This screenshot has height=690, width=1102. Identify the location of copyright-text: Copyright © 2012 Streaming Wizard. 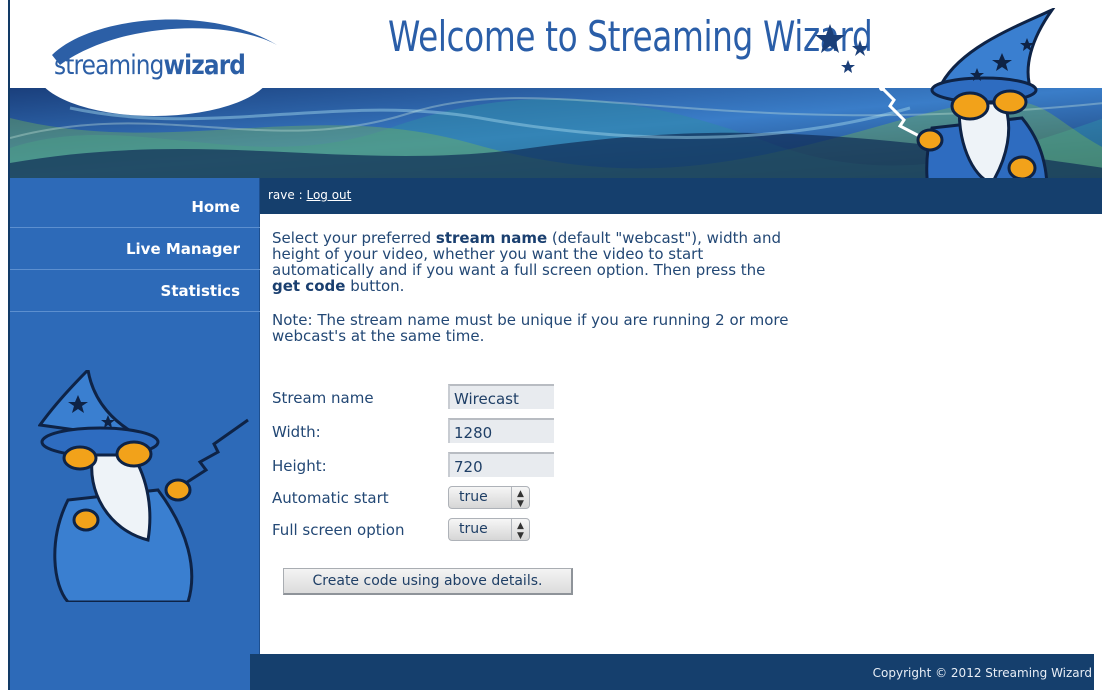
(982, 673).